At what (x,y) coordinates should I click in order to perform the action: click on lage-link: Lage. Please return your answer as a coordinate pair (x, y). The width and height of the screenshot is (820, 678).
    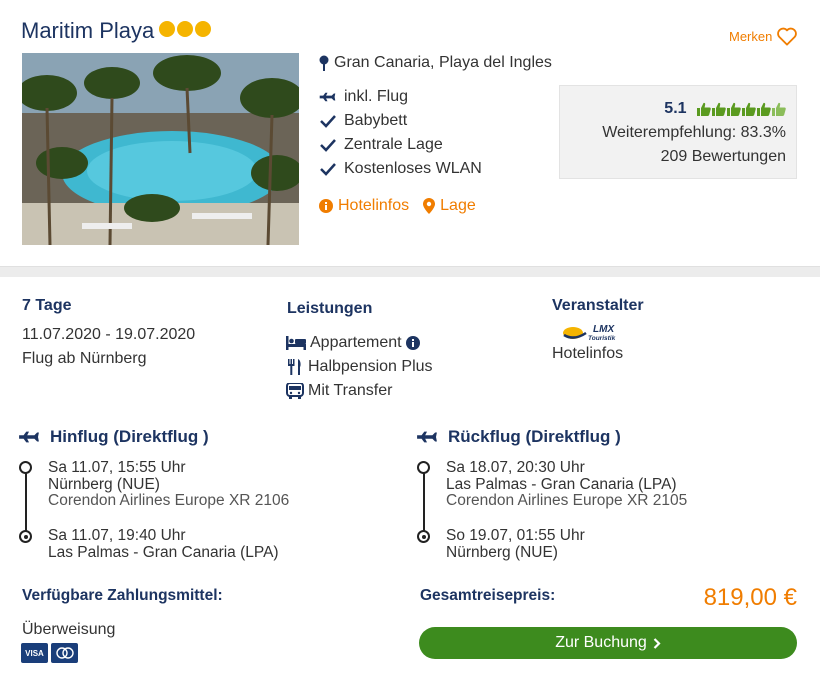
    Looking at the image, I should click on (449, 206).